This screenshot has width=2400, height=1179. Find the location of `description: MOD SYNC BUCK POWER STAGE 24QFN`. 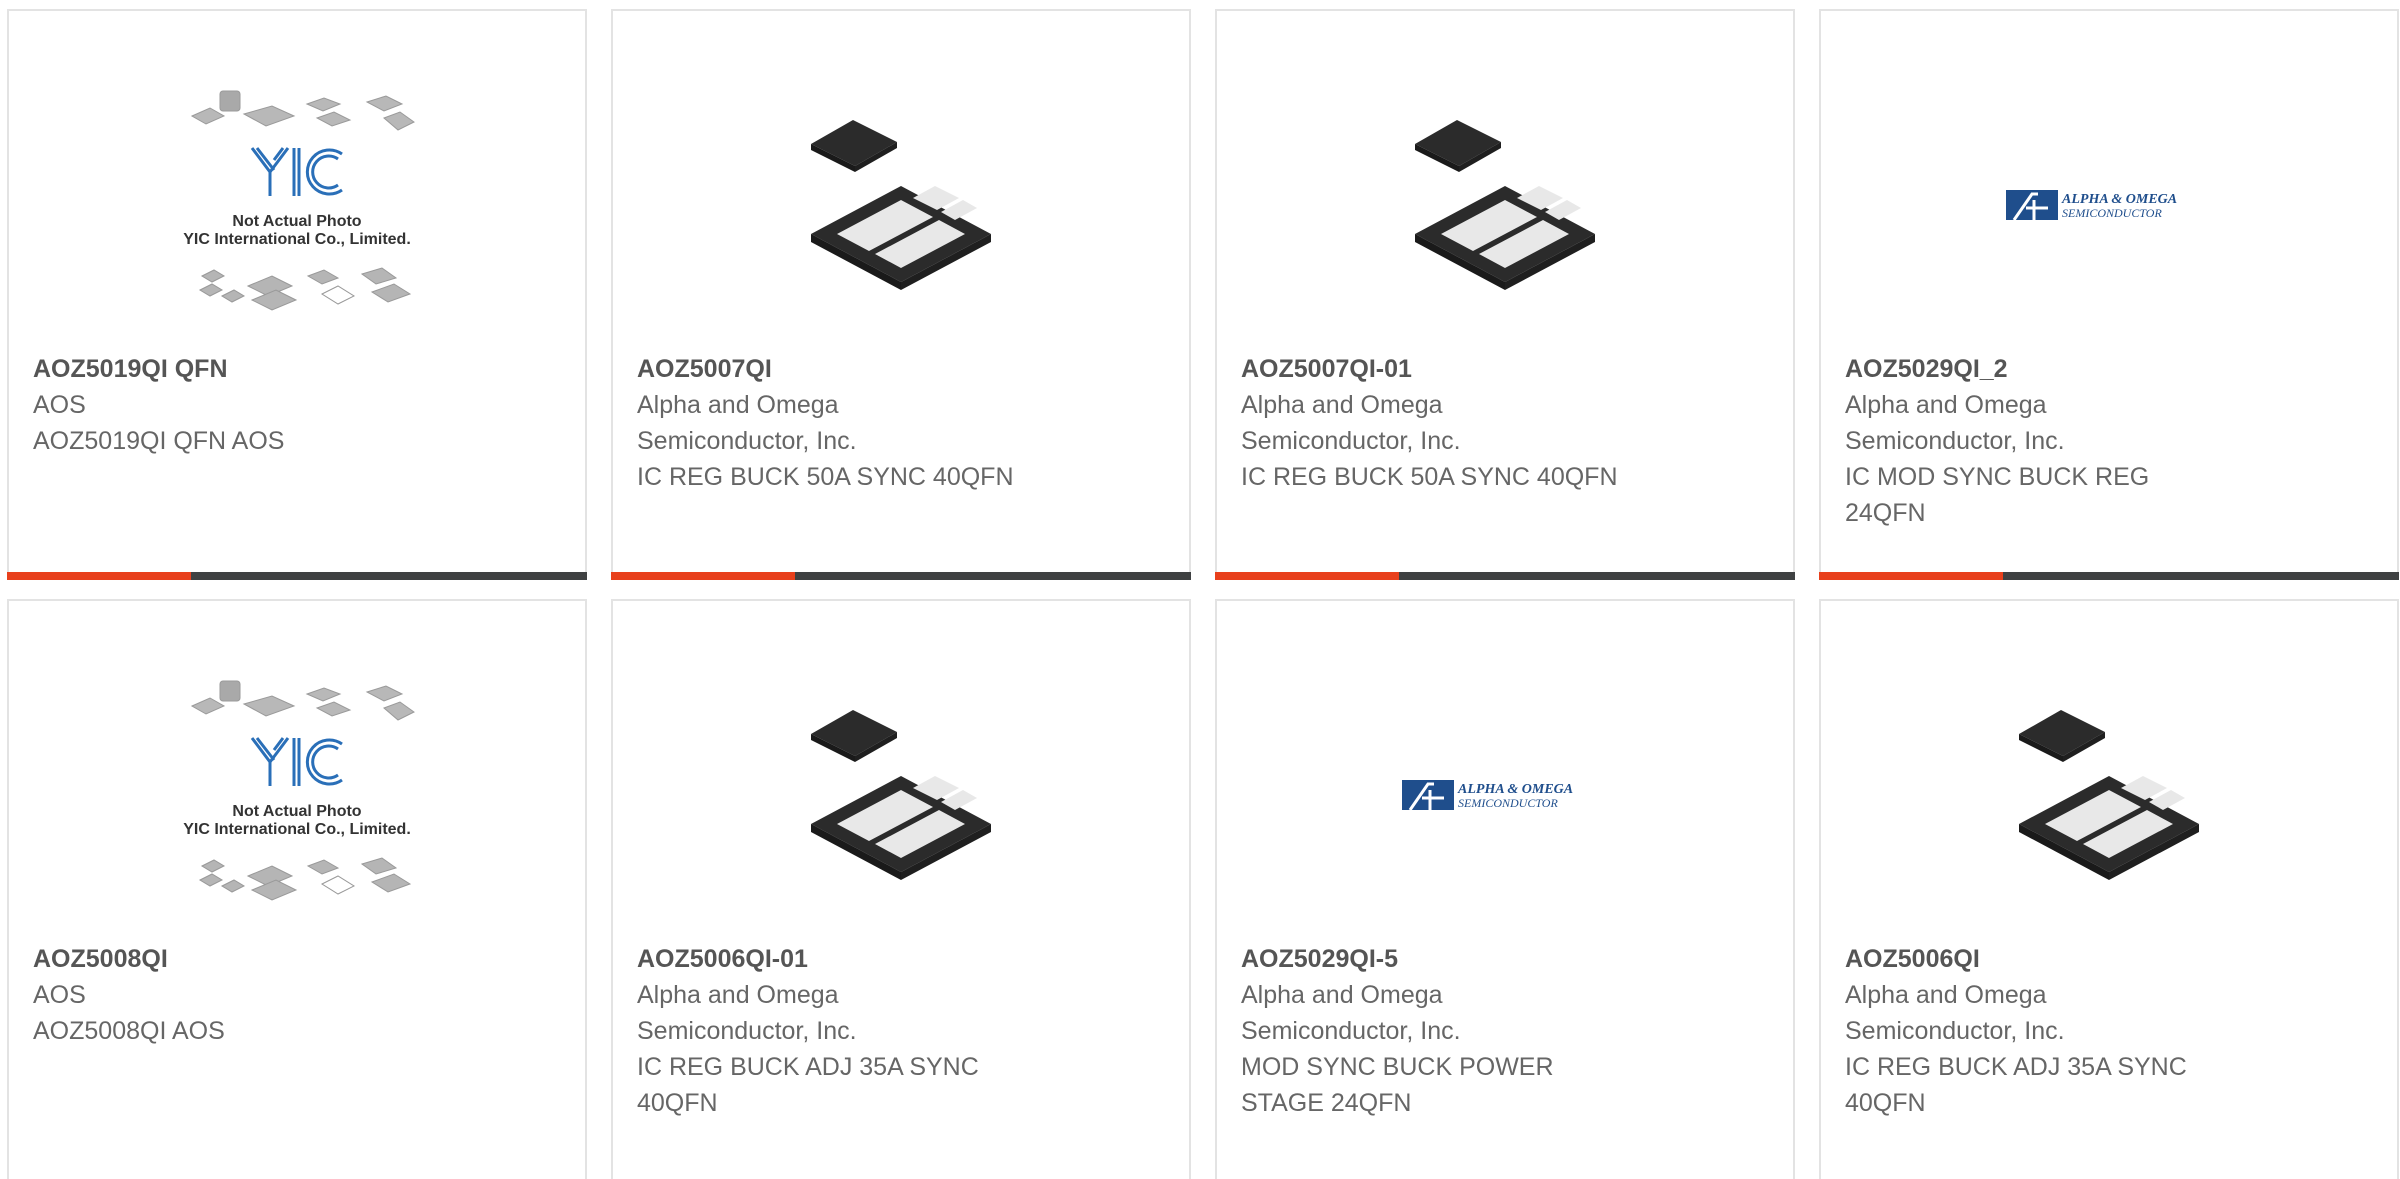

description: MOD SYNC BUCK POWER STAGE 24QFN is located at coordinates (1397, 1085).